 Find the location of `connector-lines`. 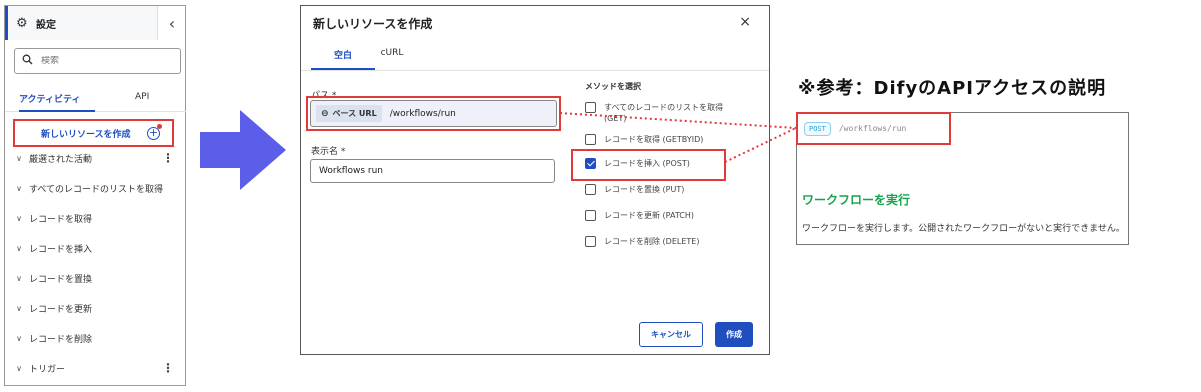

connector-lines is located at coordinates (678, 137).